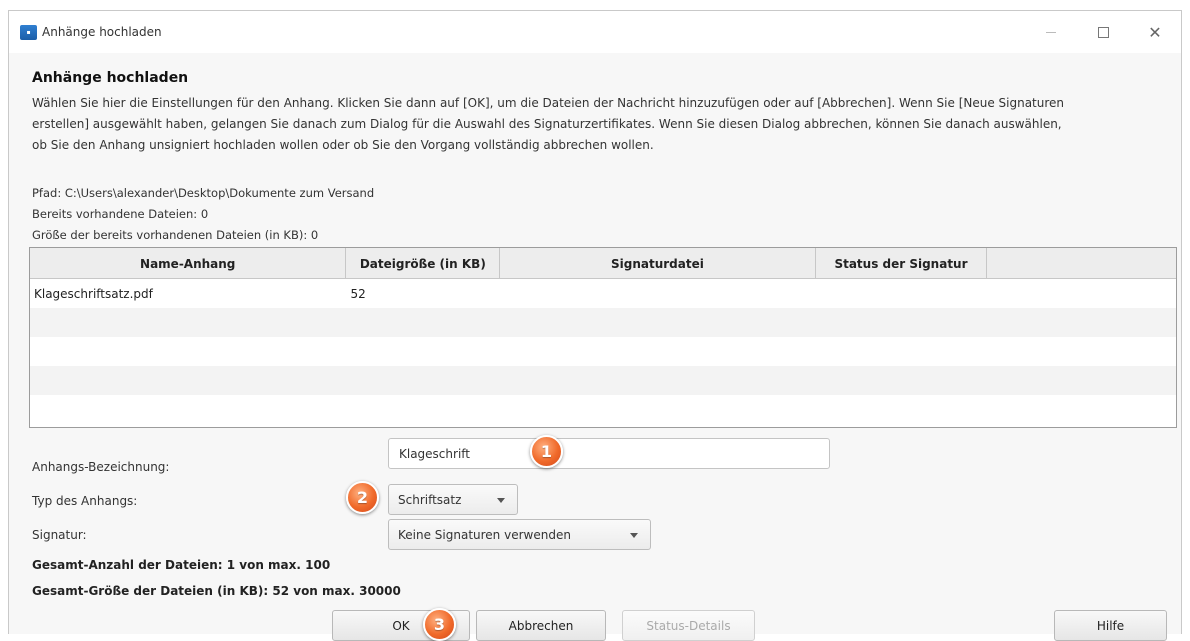  I want to click on status-details-button: Status-Details, so click(688, 625).